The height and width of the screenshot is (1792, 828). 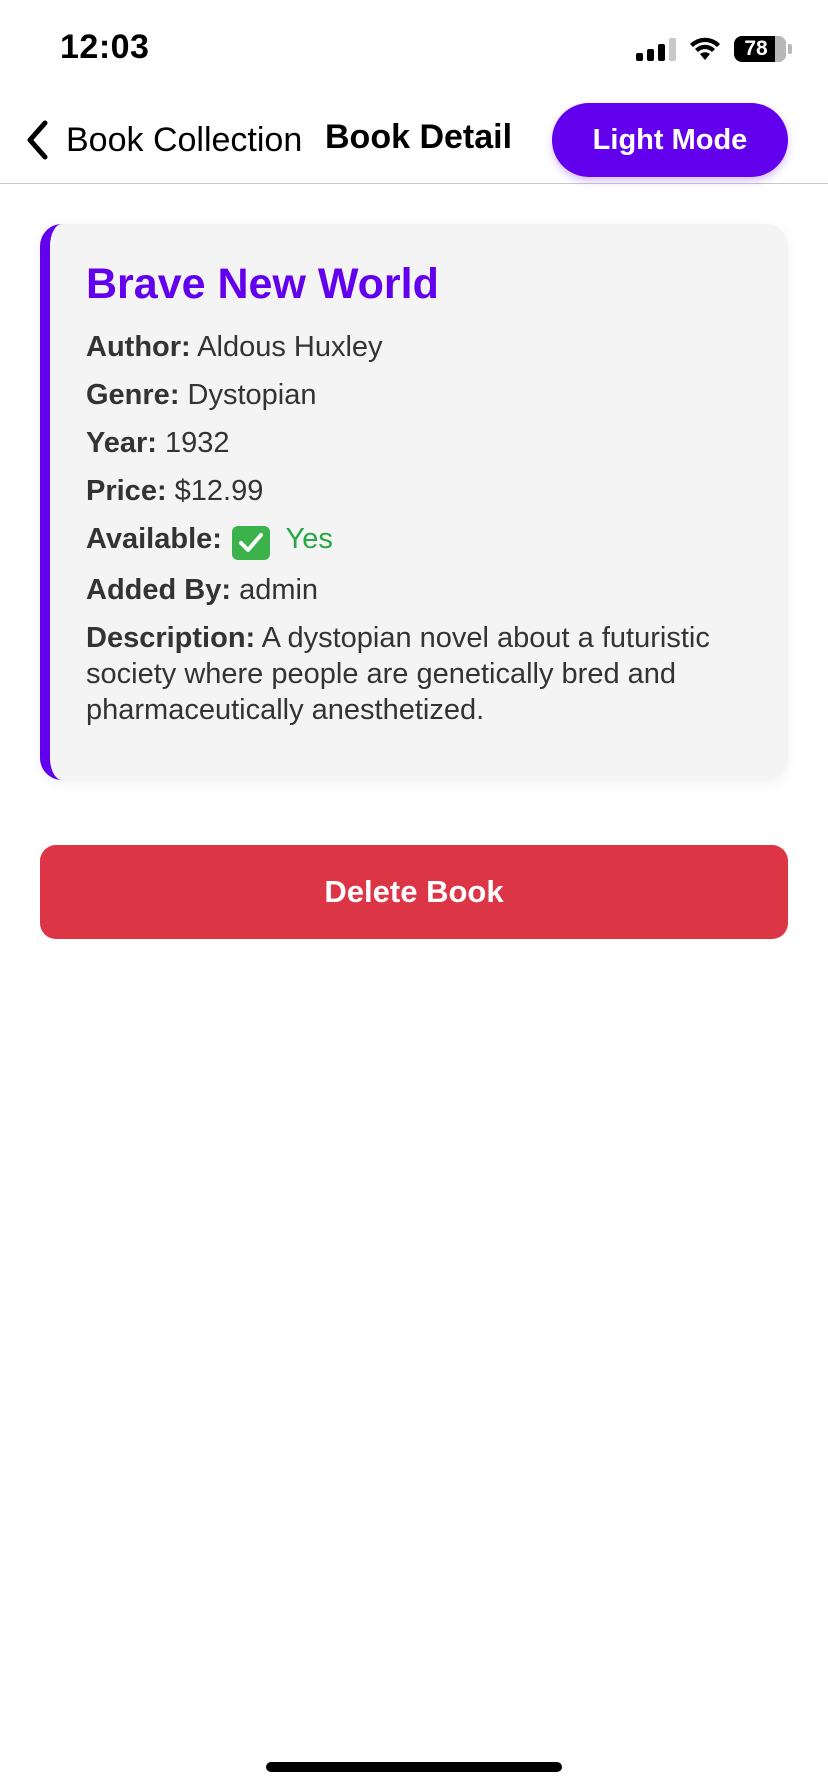 I want to click on year-row: Year: 1932, so click(x=419, y=443).